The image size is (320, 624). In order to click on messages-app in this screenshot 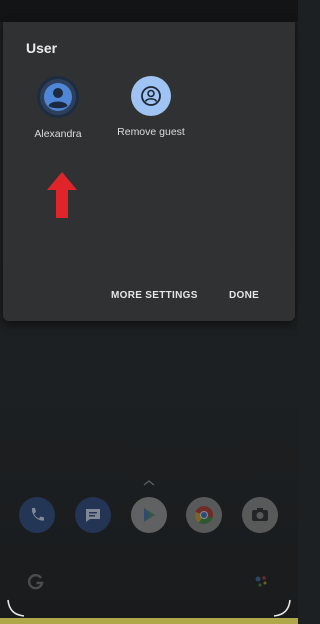, I will do `click(93, 515)`.